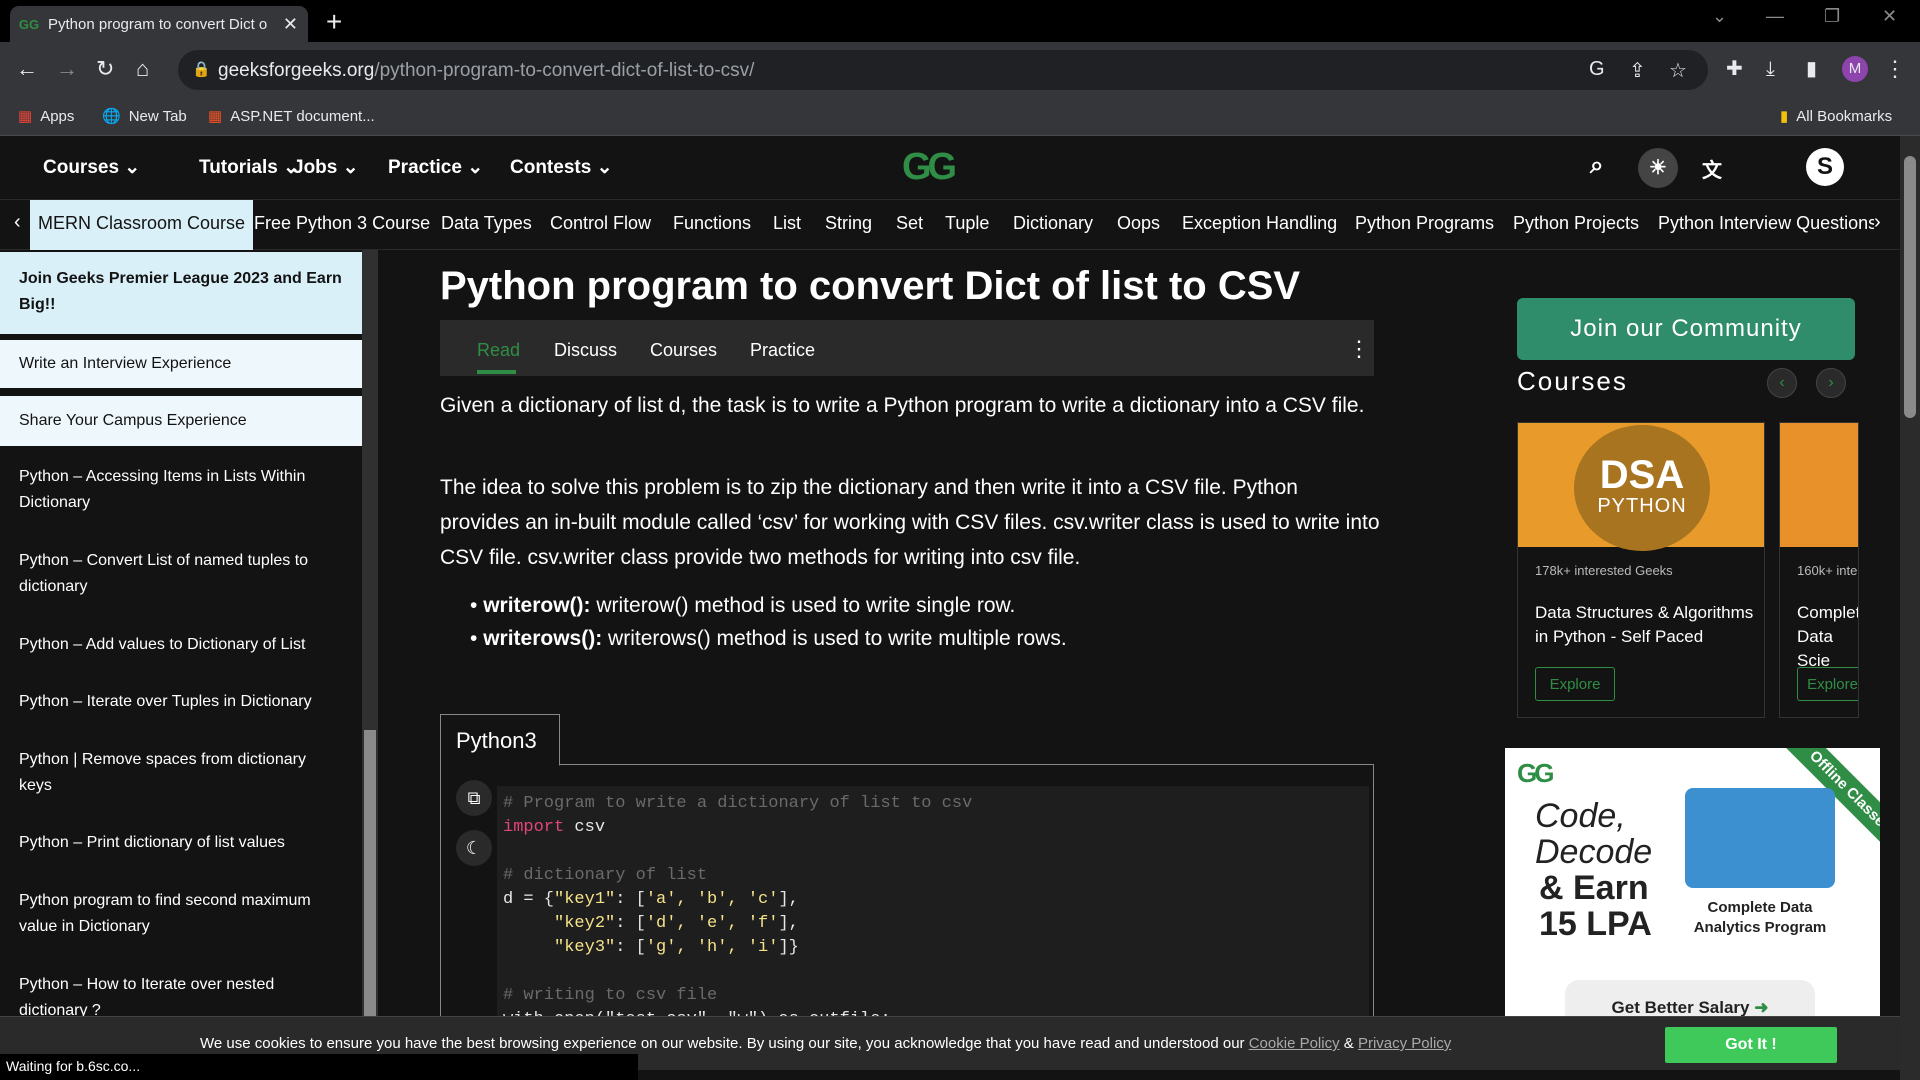 The height and width of the screenshot is (1080, 1920). Describe the element at coordinates (474, 798) in the screenshot. I see `copy-code-icon: ⧉` at that location.